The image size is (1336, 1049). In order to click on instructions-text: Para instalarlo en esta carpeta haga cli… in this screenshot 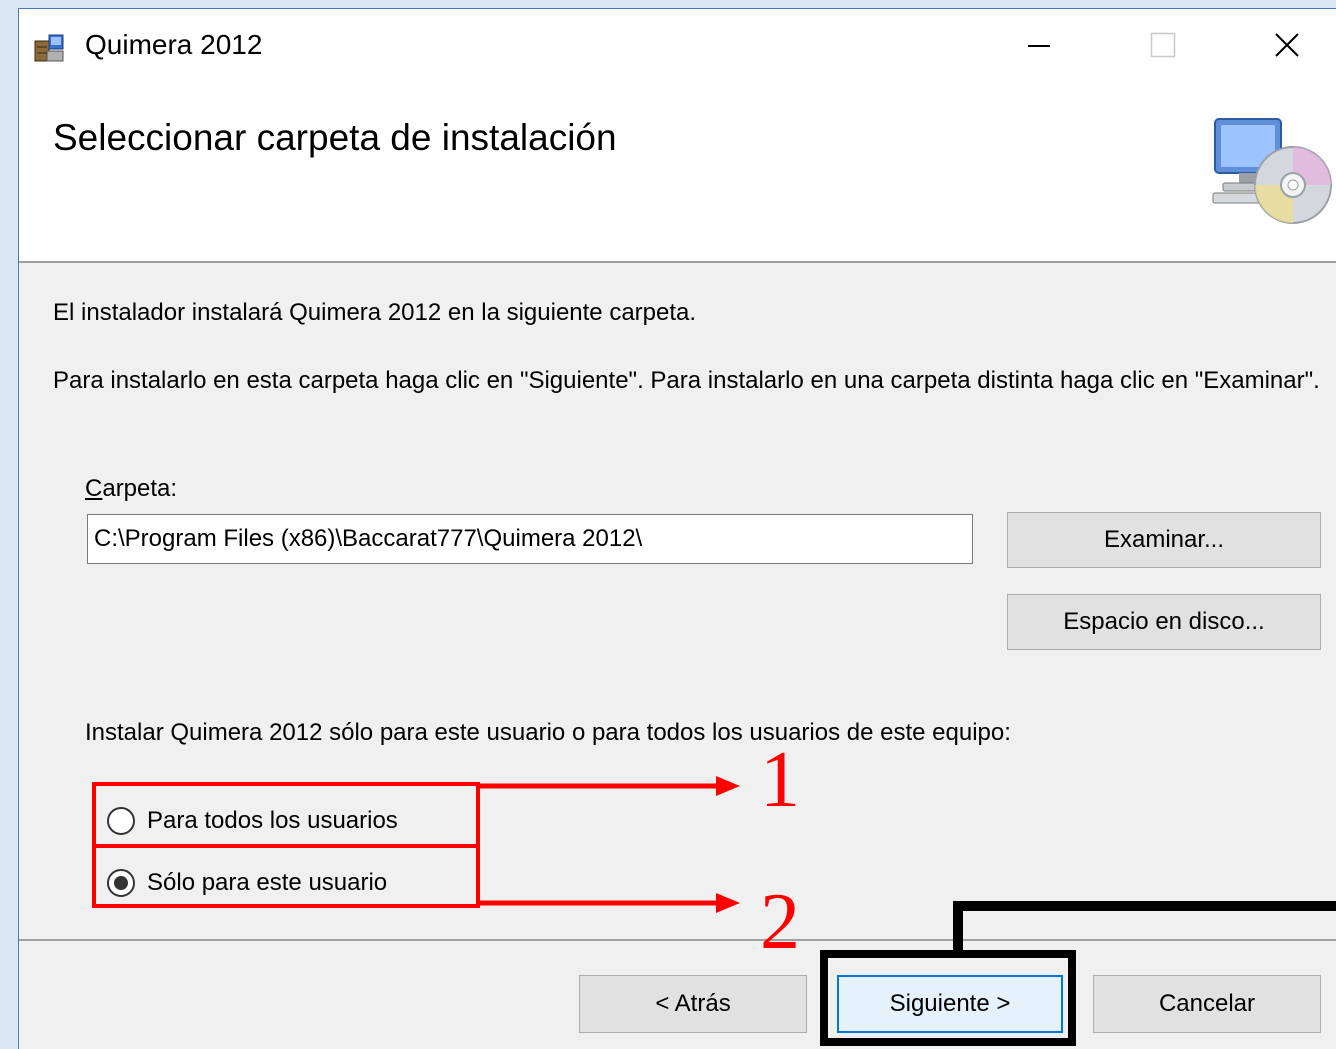, I will do `click(686, 380)`.